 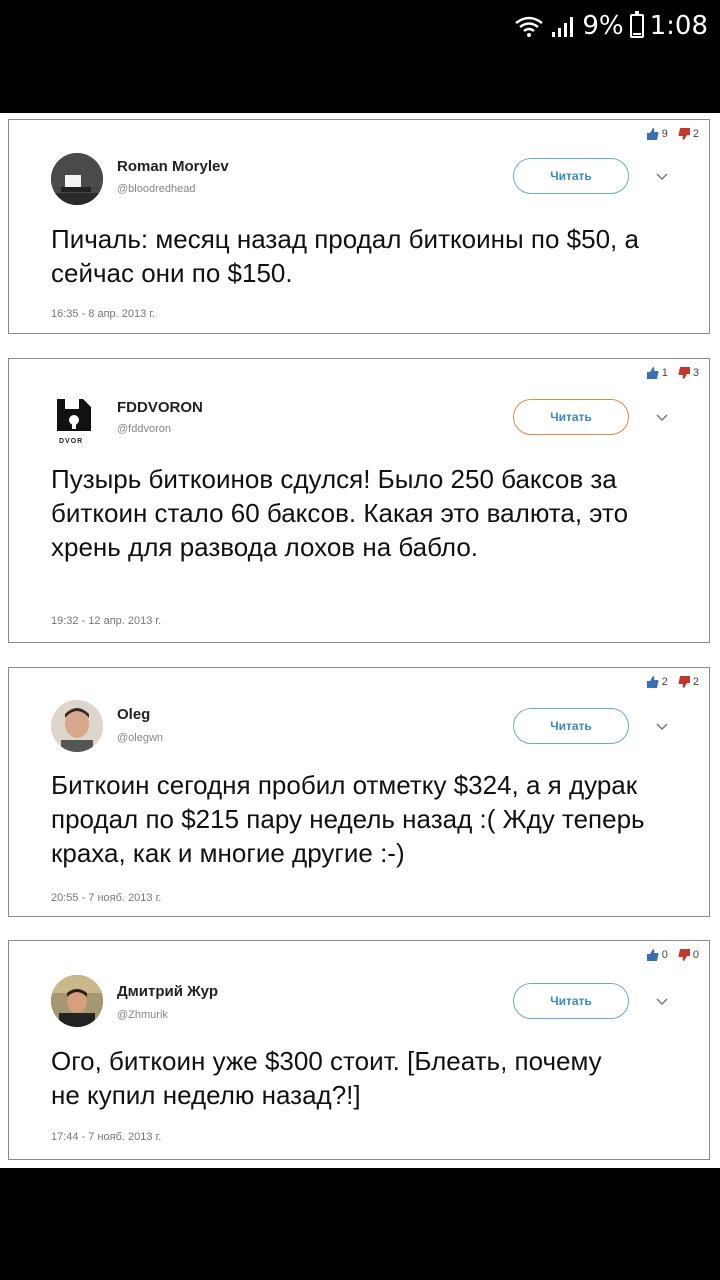 I want to click on tweet-date: 17:44 - 7 нояб. 2013 г., so click(x=106, y=1137).